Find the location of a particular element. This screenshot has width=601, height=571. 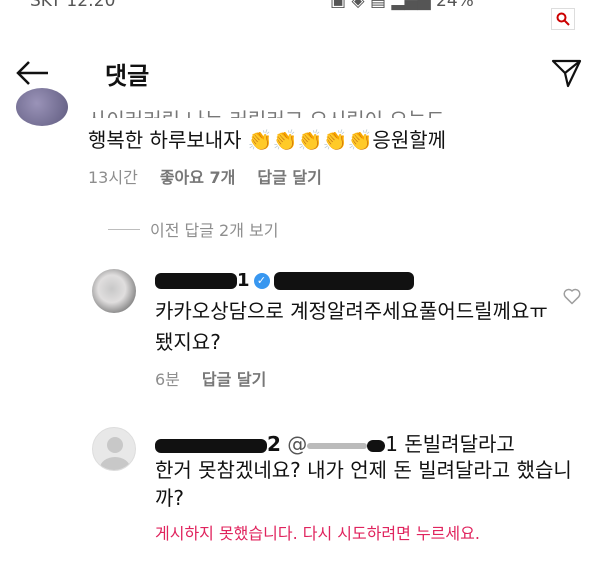

comment-text: 카카오상담으로 계정알려주세요풀어드릴께요ㅠ됐지요? is located at coordinates (351, 326).